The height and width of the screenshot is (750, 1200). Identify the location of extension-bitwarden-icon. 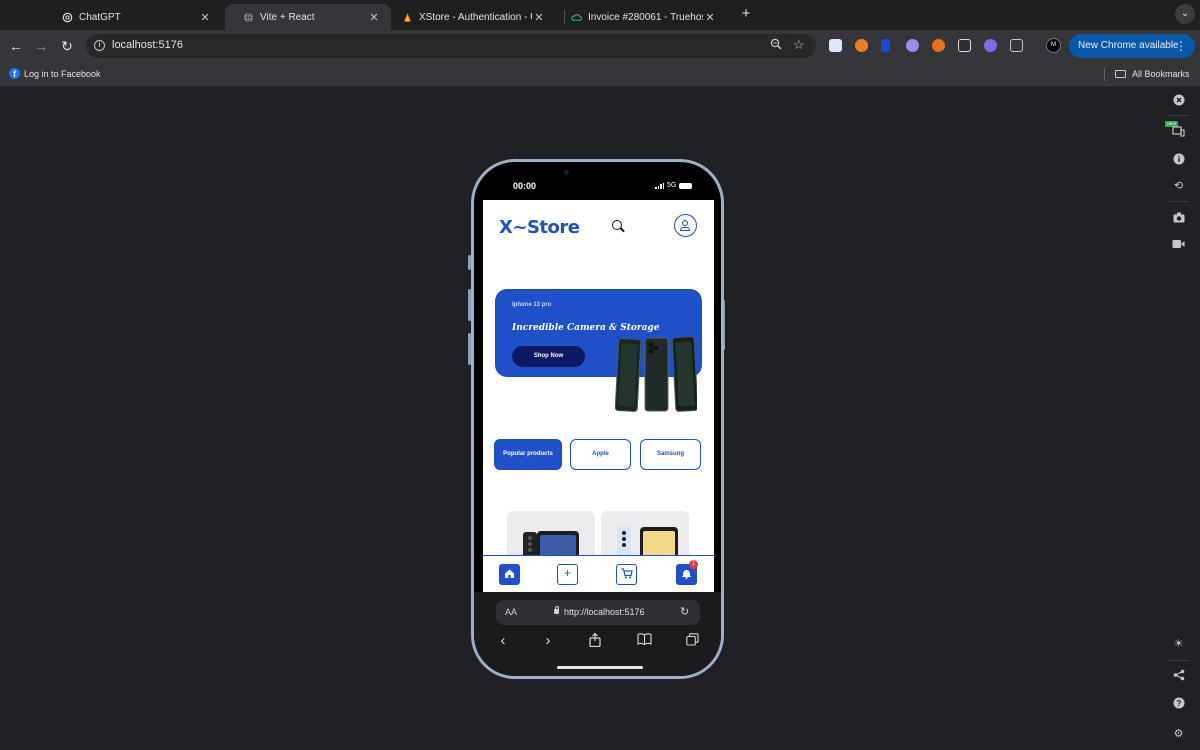
(885, 45).